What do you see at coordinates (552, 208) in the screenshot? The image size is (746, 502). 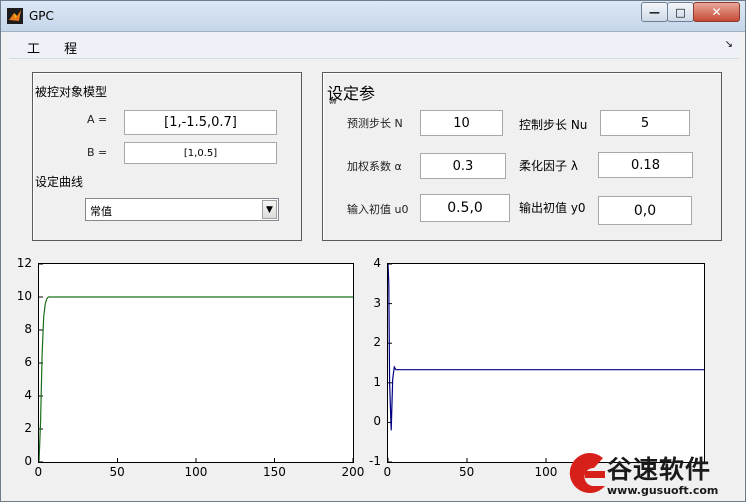 I see `initial-output-label: 输出初值 y0` at bounding box center [552, 208].